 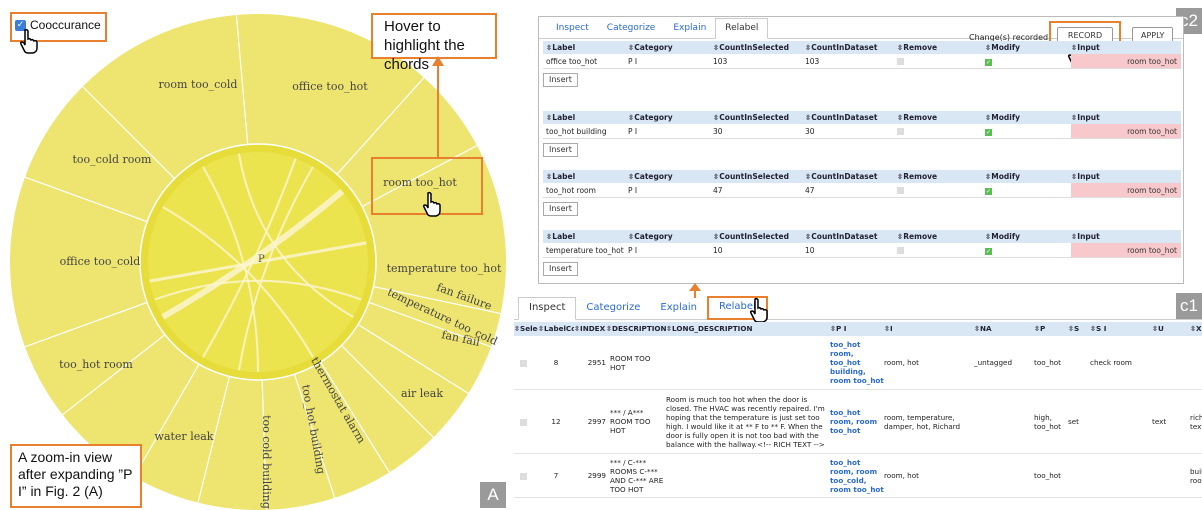 I want to click on x-cell: richard text, so click(x=1196, y=421).